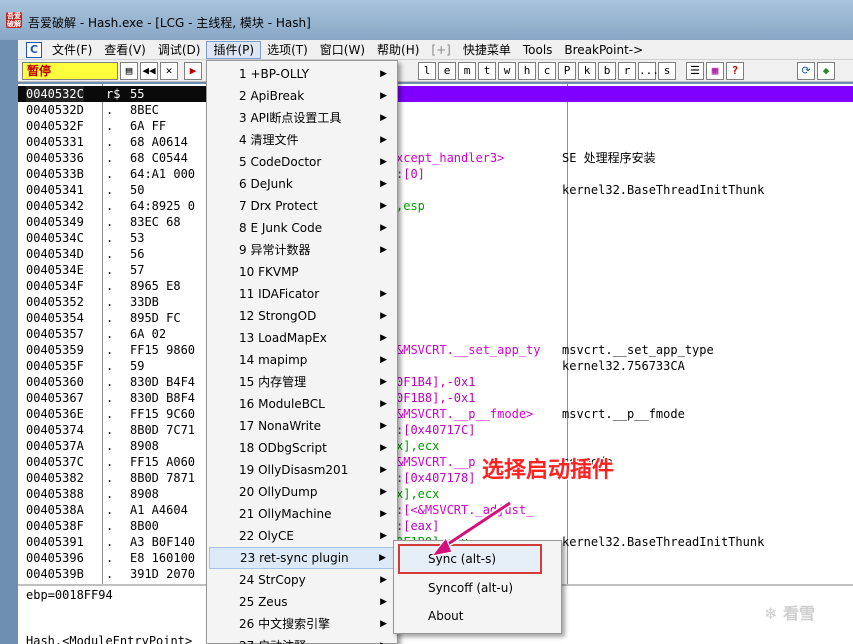 This screenshot has width=853, height=644. What do you see at coordinates (477, 616) in the screenshot?
I see `about-menu-item: About` at bounding box center [477, 616].